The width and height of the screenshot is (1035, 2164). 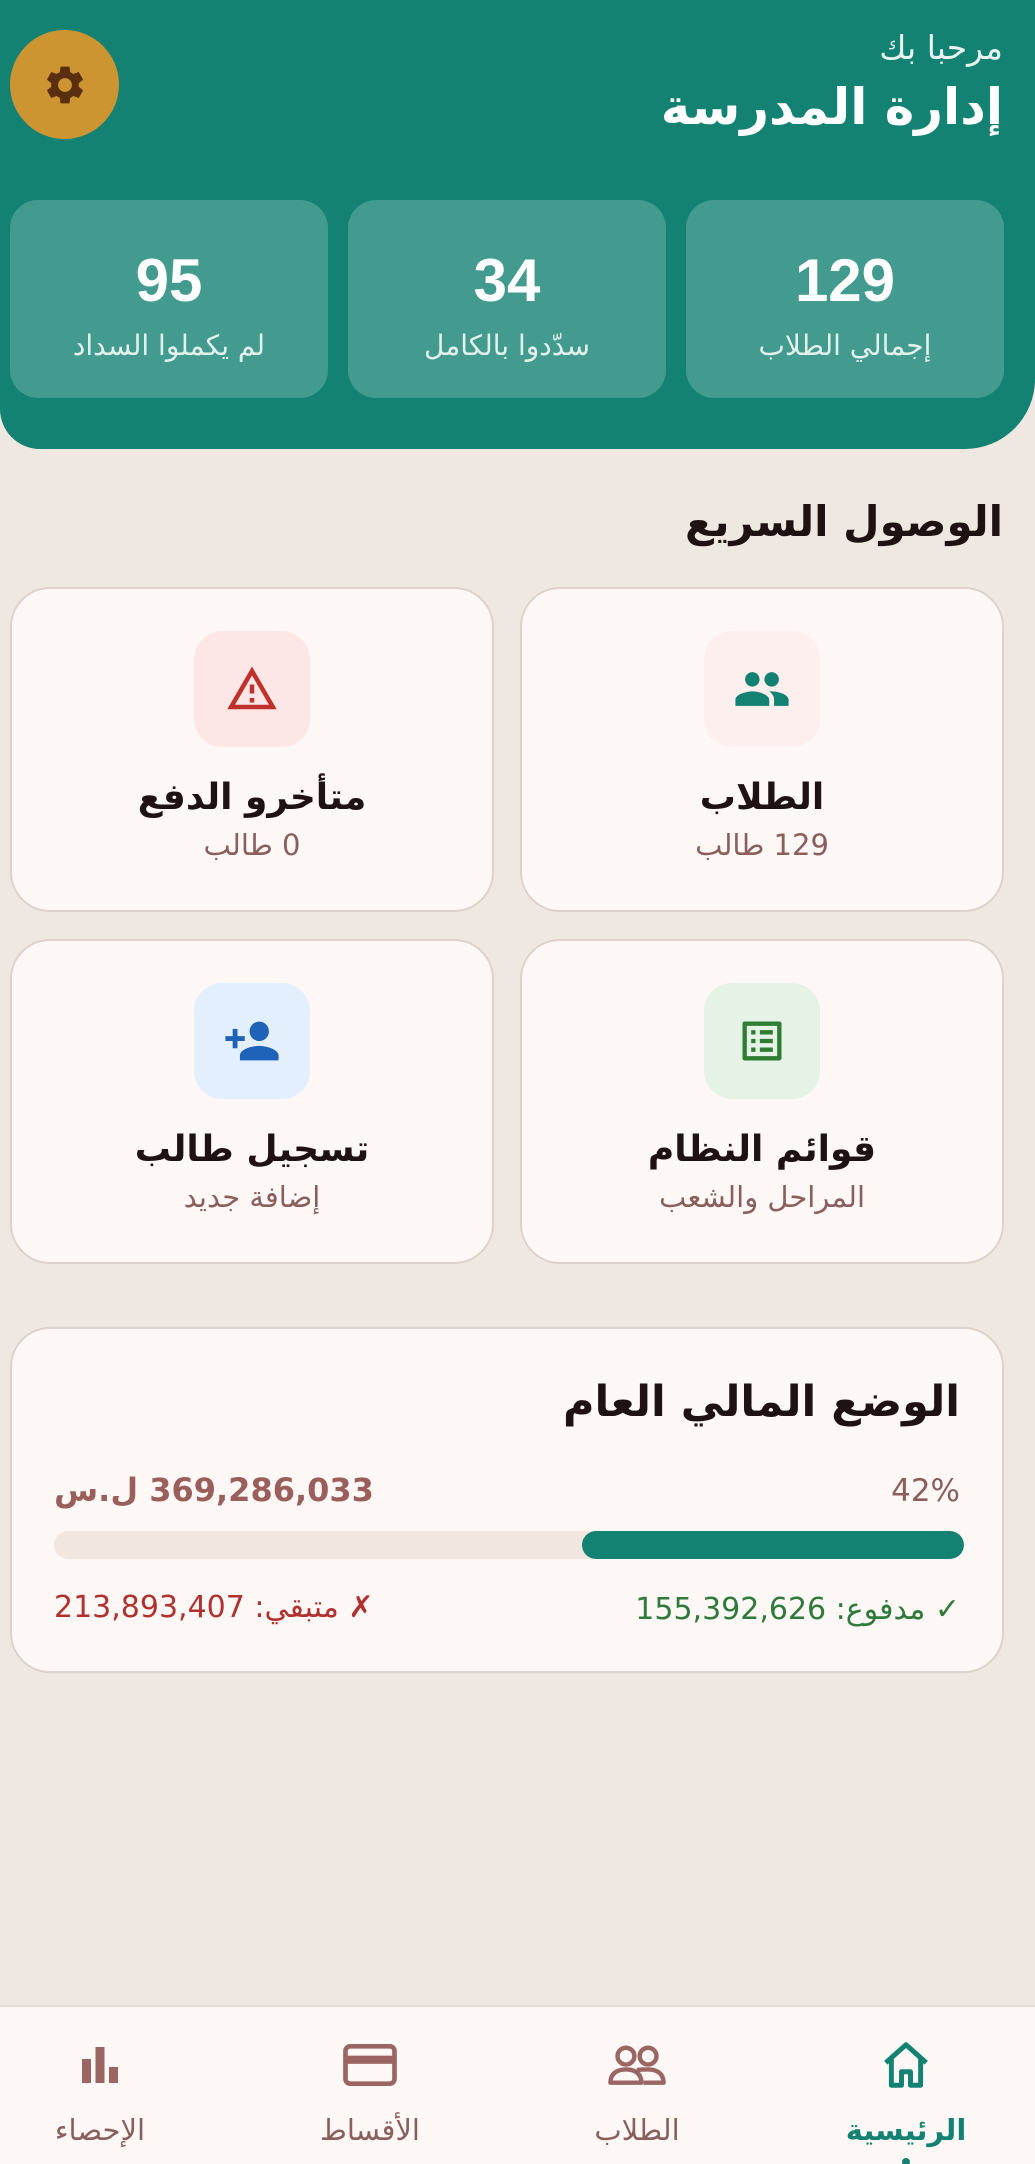 I want to click on warning-icon, so click(x=252, y=688).